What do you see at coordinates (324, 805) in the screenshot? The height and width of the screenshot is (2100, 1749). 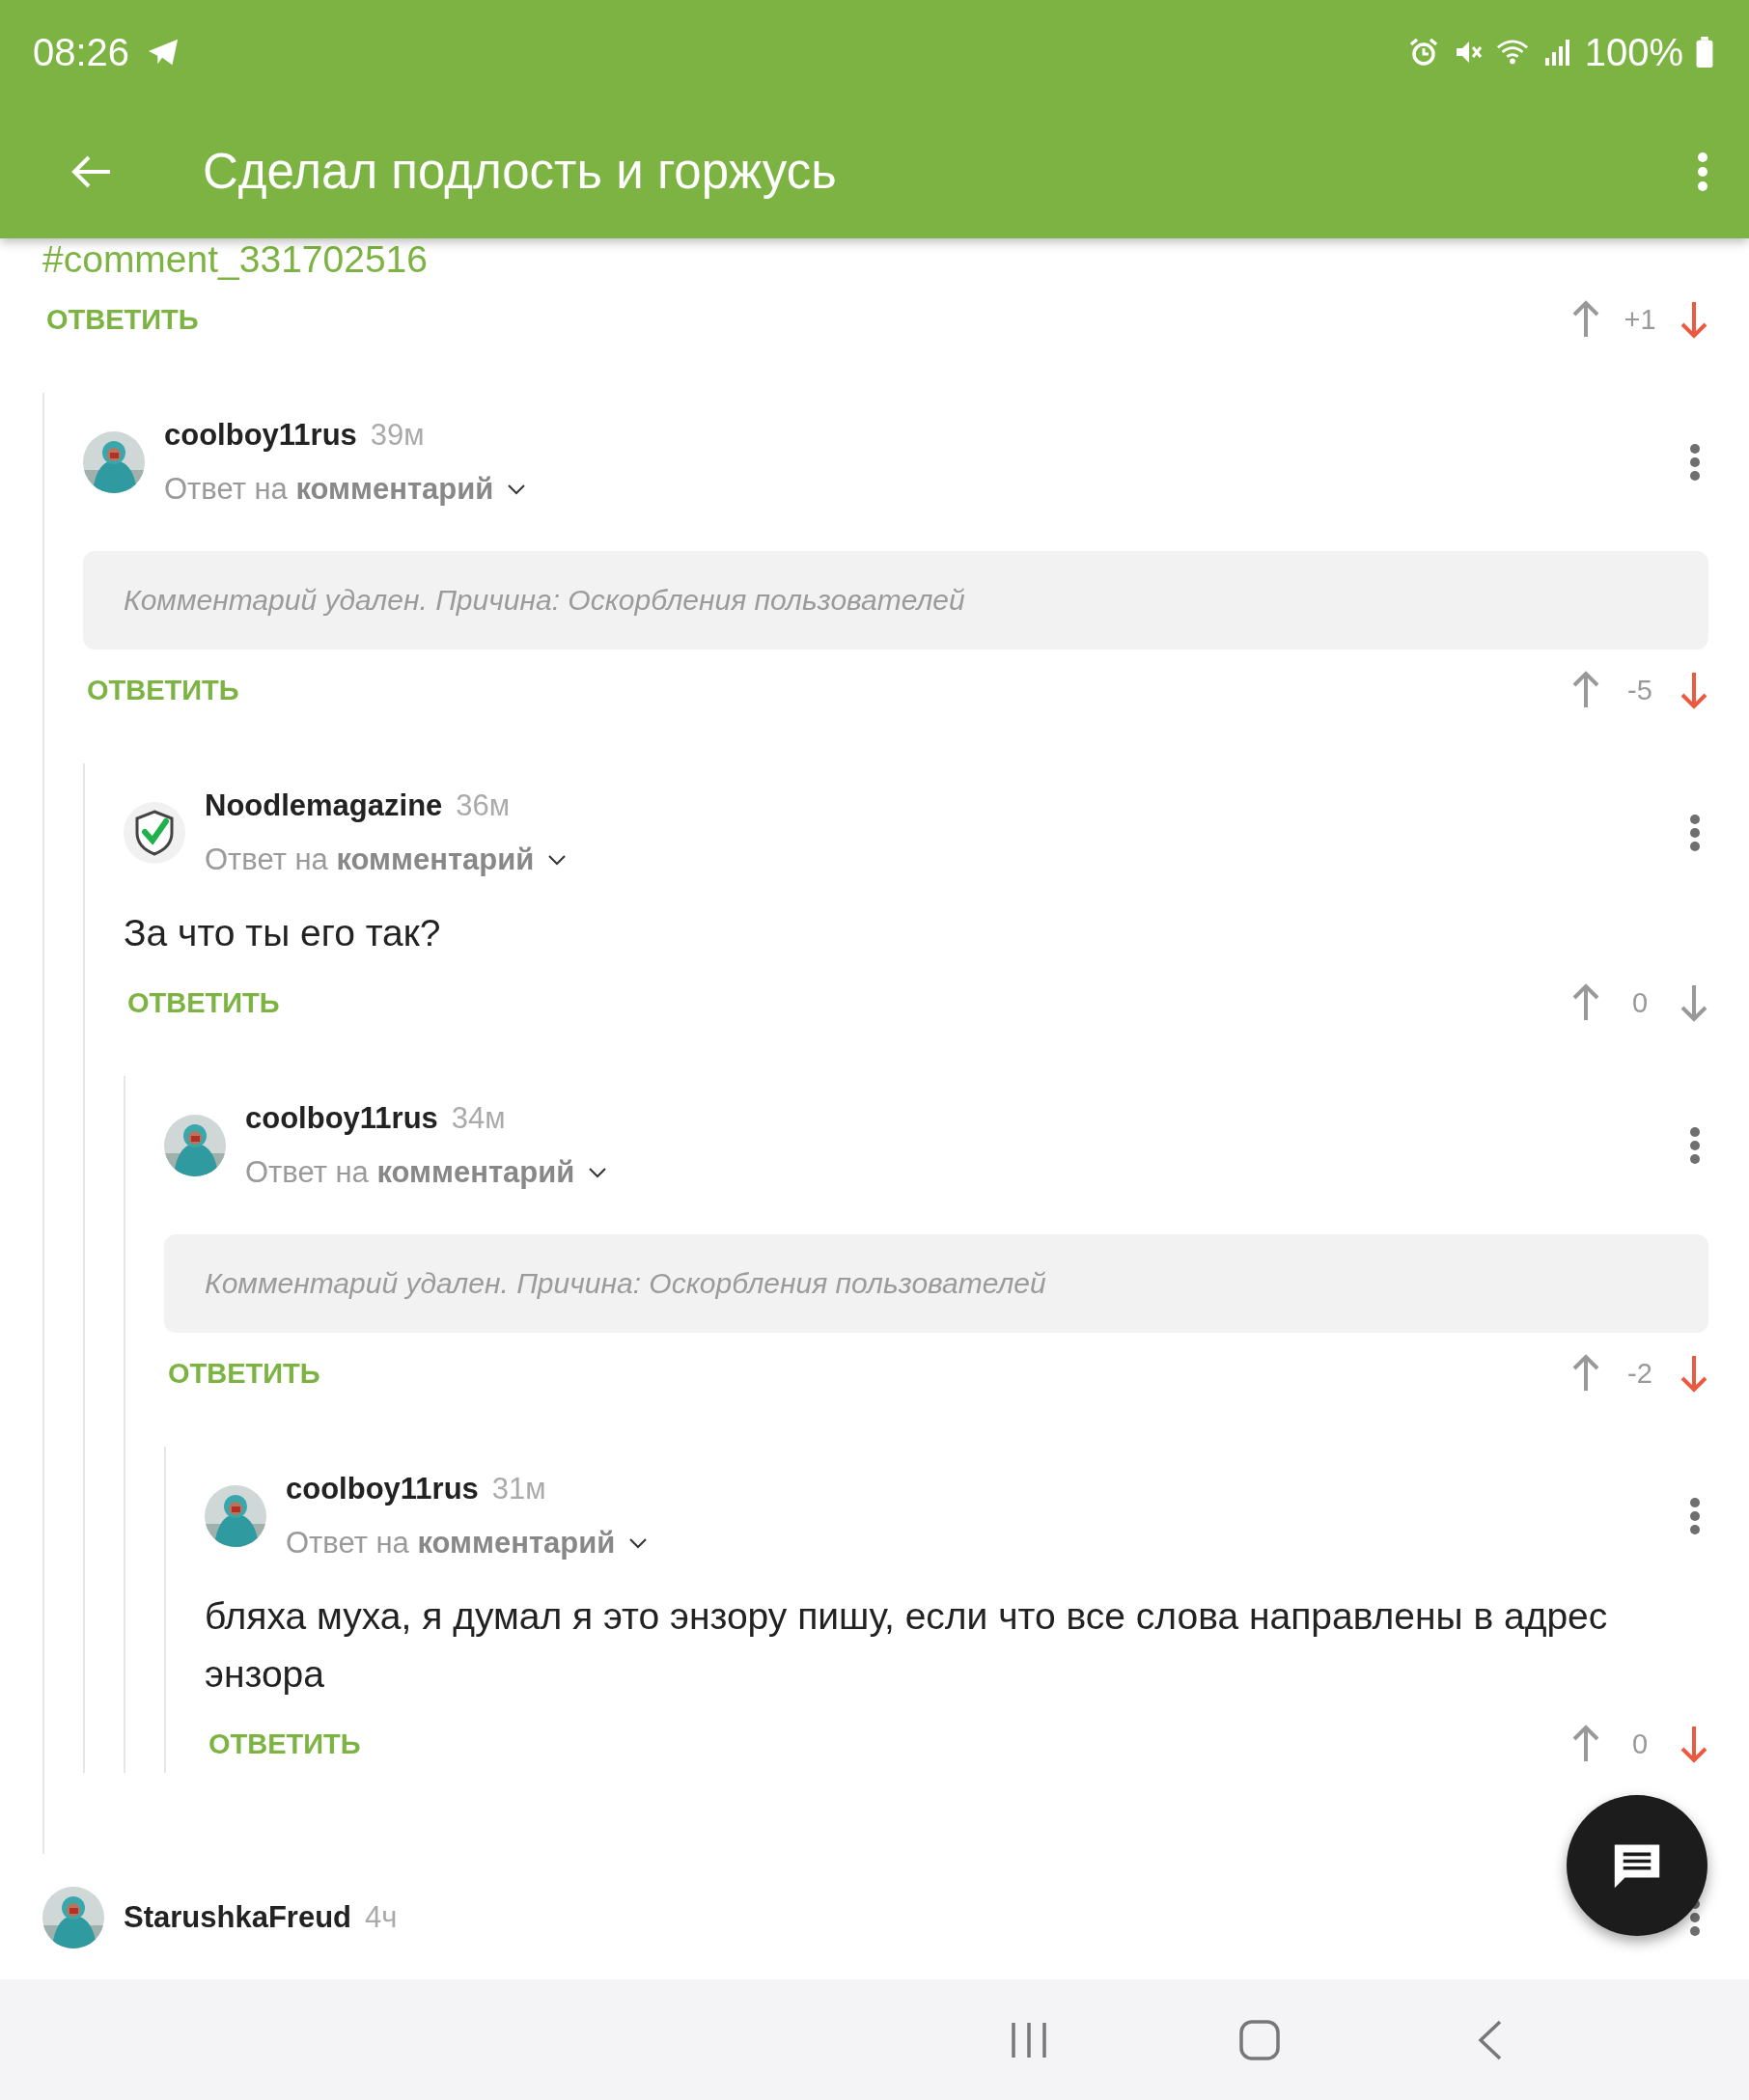 I see `username: Noodlemagazine` at bounding box center [324, 805].